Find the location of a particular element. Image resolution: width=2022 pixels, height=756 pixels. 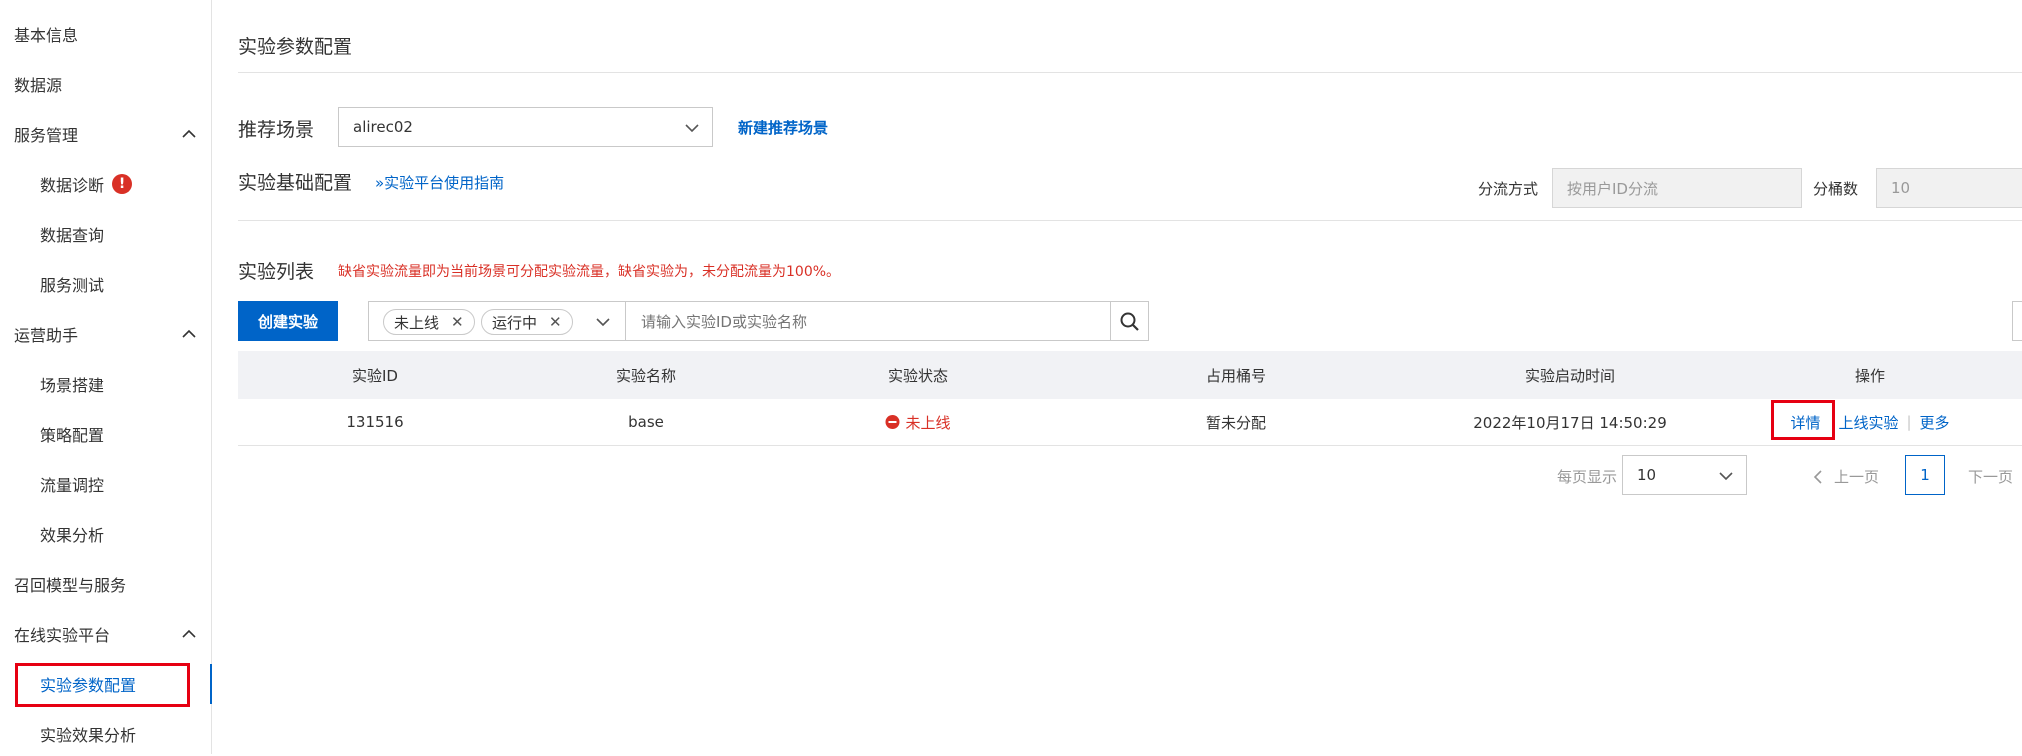

go-online-link: 上线实验 is located at coordinates (1868, 422).